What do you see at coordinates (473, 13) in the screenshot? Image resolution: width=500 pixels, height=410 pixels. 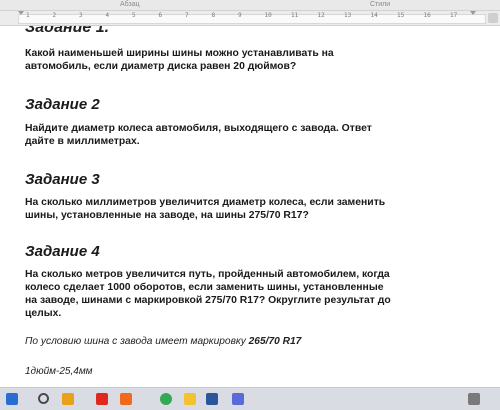 I see `right-indent-marker` at bounding box center [473, 13].